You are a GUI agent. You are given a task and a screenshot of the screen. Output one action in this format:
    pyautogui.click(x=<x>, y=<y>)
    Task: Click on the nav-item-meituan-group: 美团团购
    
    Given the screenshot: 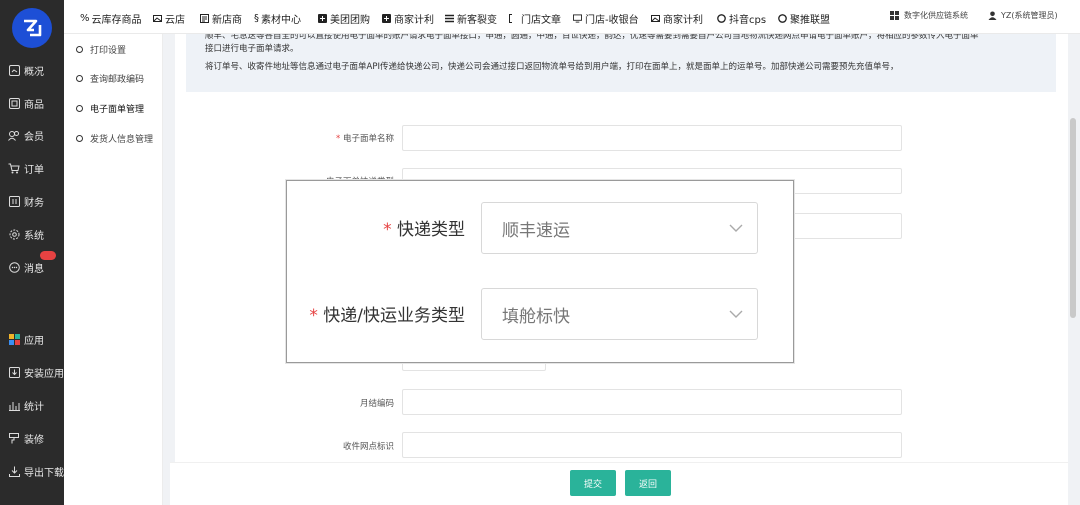 What is the action you would take?
    pyautogui.click(x=344, y=18)
    